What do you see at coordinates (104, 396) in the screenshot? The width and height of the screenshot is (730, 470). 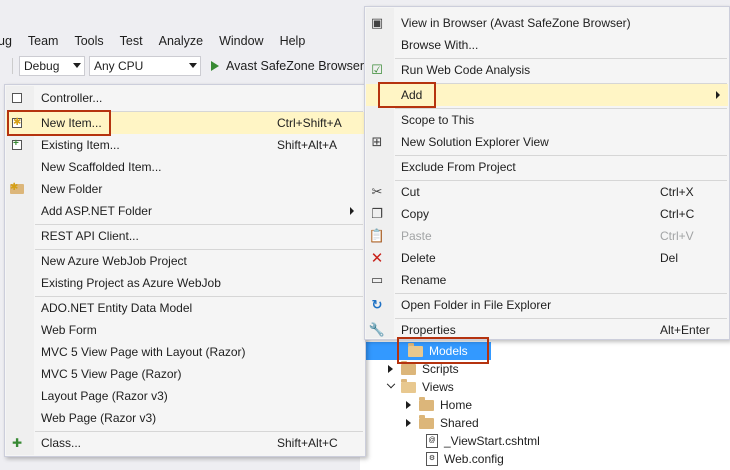 I see `menu-item-label: Layout Page (Razor v3)` at bounding box center [104, 396].